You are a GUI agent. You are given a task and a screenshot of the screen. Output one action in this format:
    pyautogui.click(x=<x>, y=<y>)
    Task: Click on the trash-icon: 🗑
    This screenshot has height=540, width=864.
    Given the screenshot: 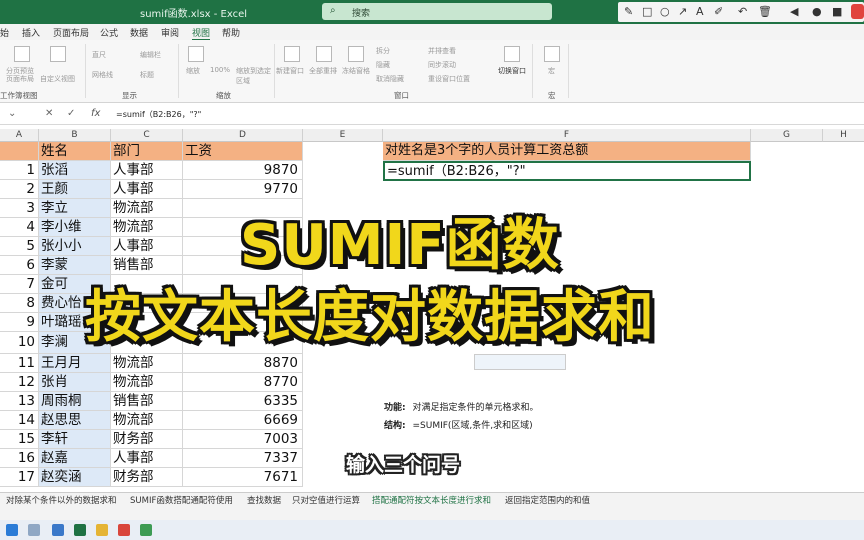 What is the action you would take?
    pyautogui.click(x=765, y=11)
    